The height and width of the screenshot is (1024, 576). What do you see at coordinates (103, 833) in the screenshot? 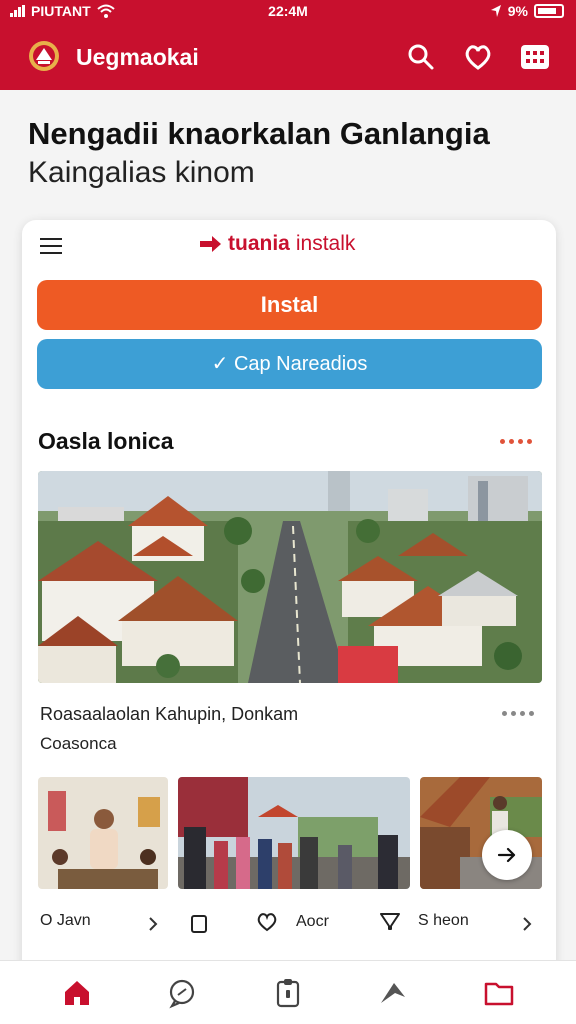
I see `thumbnail-classroom` at bounding box center [103, 833].